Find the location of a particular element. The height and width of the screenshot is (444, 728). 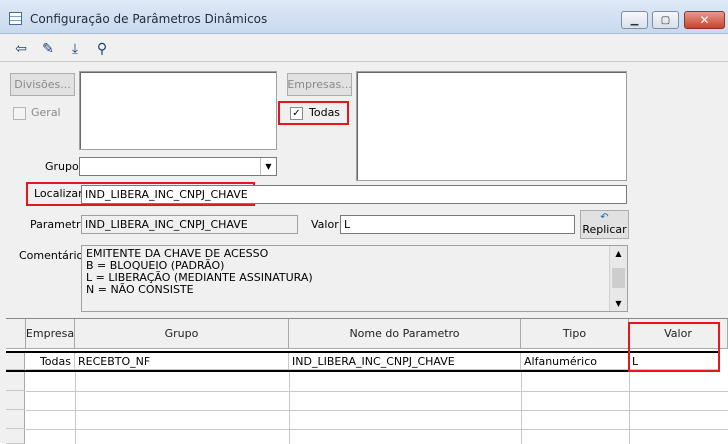

parametro-label: Parametro is located at coordinates (58, 224).